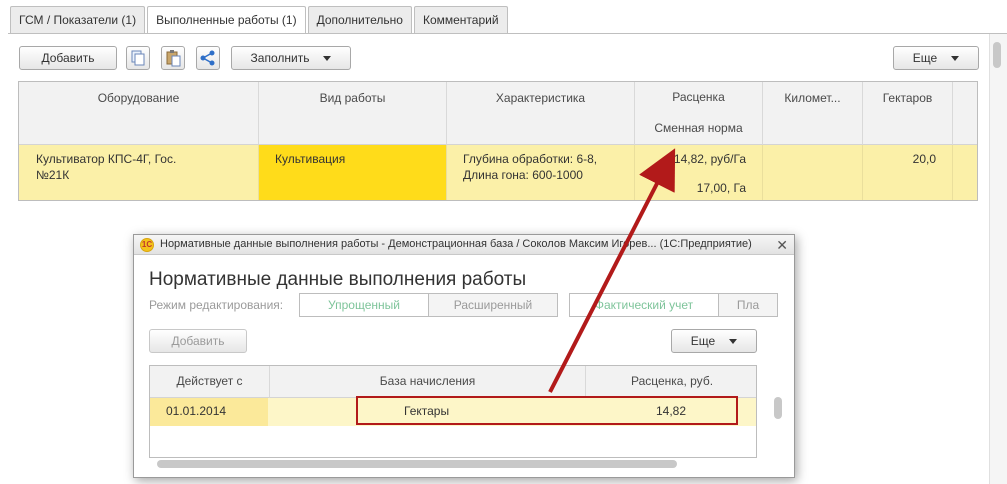  What do you see at coordinates (813, 172) in the screenshot?
I see `cell-kilometers` at bounding box center [813, 172].